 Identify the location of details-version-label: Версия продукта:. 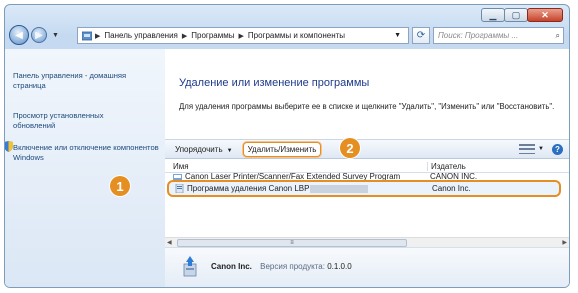
(292, 266).